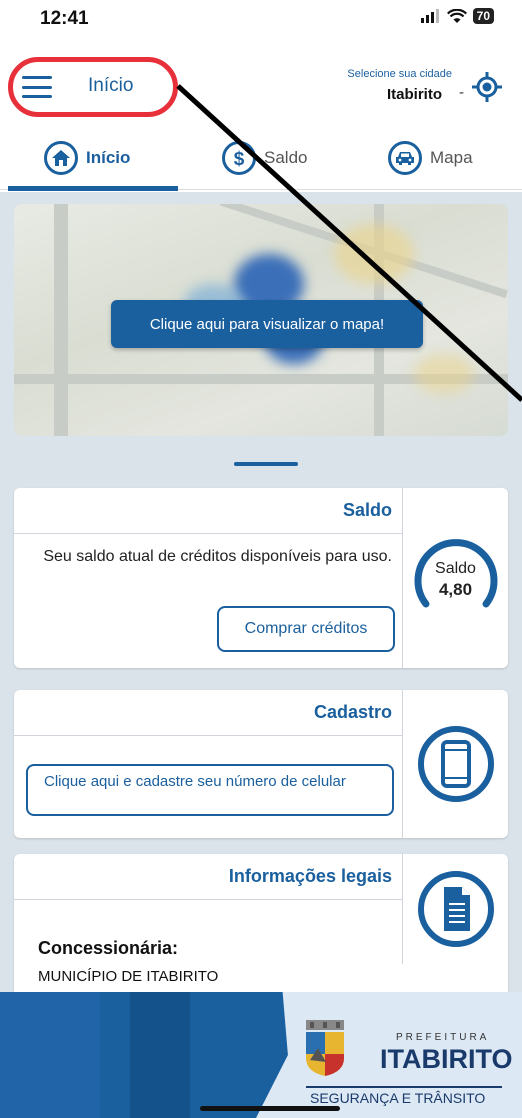 This screenshot has height=1118, width=522. I want to click on tab-saldo-label: Saldo, so click(286, 157).